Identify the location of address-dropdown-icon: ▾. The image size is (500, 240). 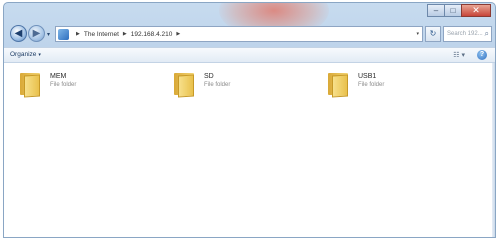
(417, 34).